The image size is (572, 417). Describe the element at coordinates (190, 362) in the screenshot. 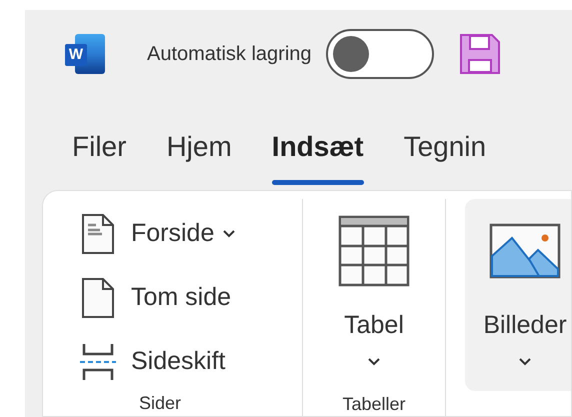

I see `ribbon-button: Sideskift` at that location.